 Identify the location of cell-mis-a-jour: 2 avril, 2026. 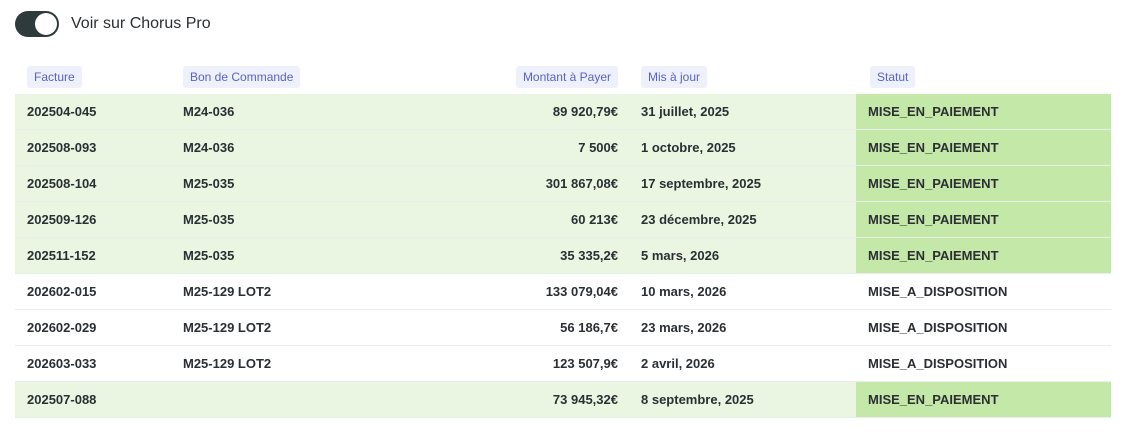
(741, 363).